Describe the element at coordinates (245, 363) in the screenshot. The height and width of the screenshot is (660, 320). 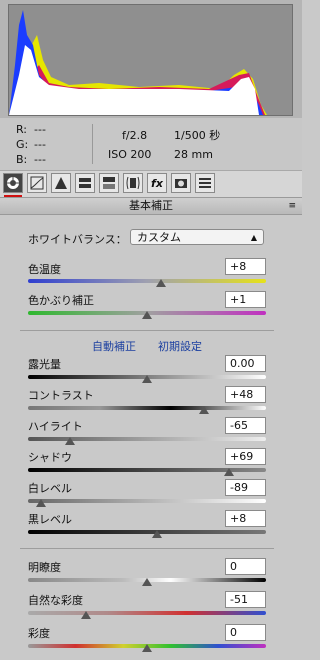
I see `exposure-value: 0.00` at that location.